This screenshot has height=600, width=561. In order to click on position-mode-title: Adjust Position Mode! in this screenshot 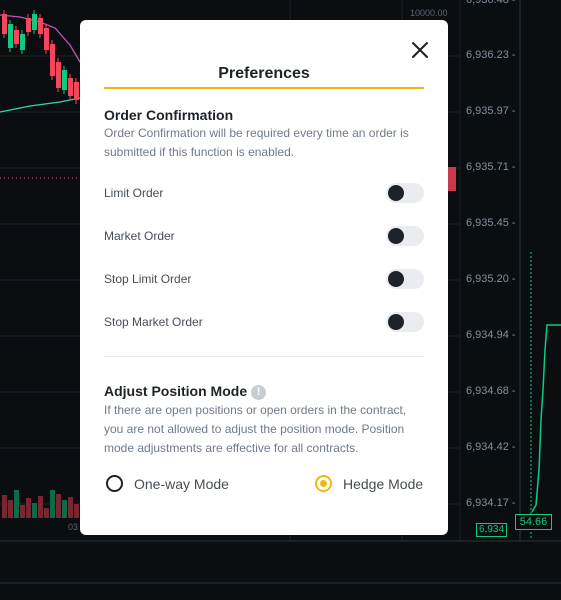, I will do `click(185, 391)`.